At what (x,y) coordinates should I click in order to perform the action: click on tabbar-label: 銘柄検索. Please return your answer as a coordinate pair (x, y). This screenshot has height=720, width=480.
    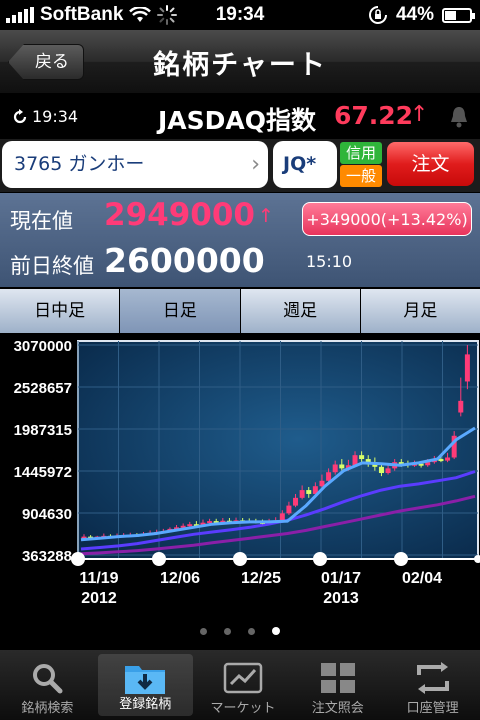
    Looking at the image, I should click on (47, 708).